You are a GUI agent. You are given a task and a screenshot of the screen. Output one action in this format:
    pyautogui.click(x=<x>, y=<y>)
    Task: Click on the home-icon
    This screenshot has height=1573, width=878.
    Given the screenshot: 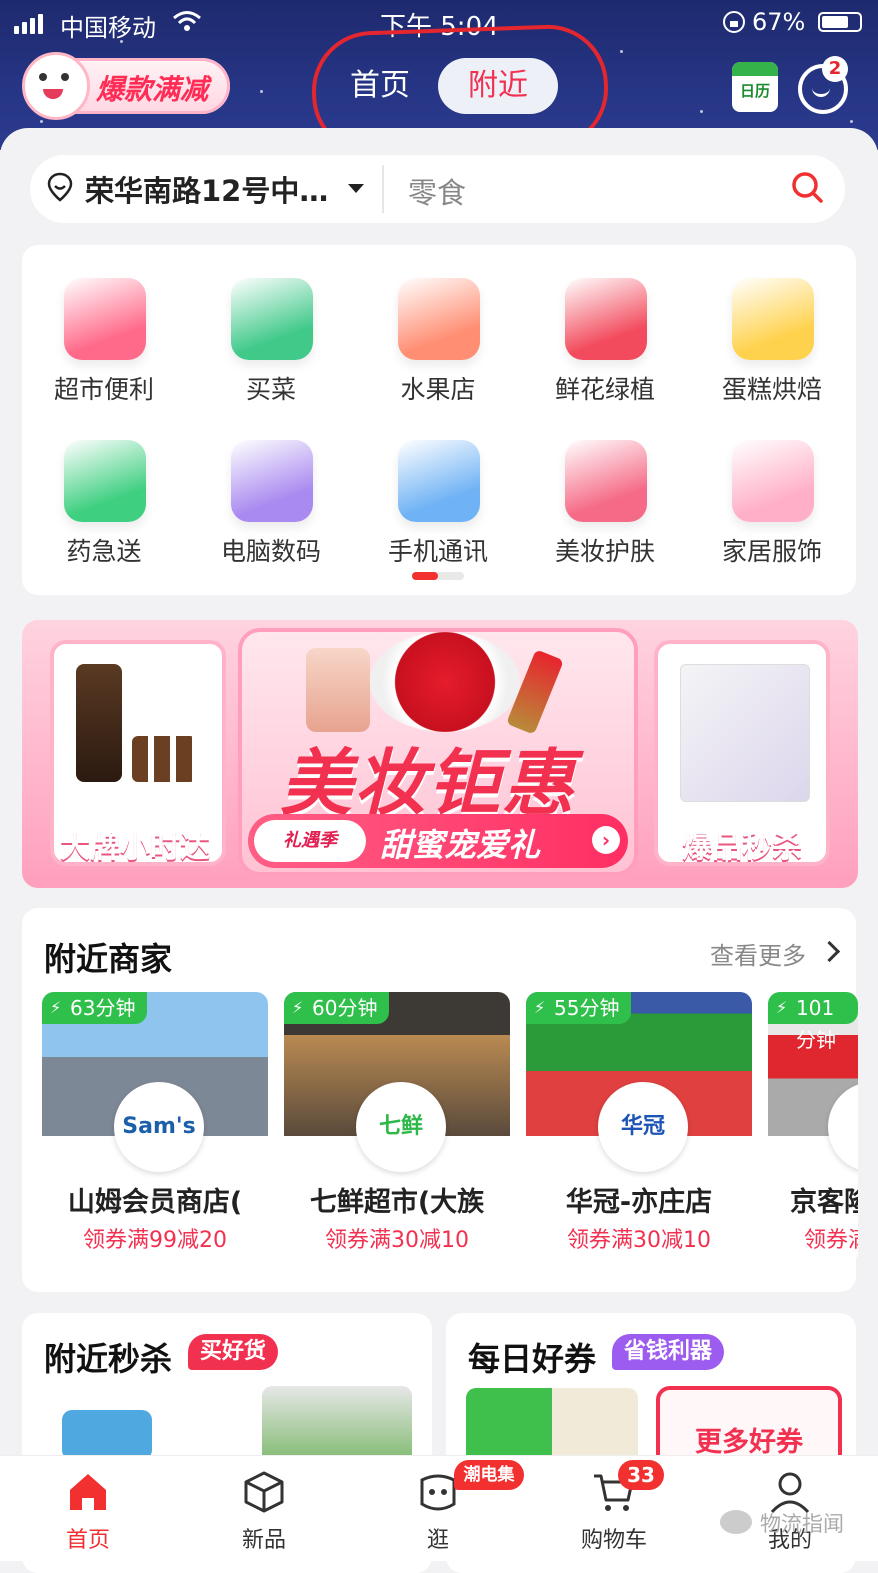 What is the action you would take?
    pyautogui.click(x=88, y=1492)
    